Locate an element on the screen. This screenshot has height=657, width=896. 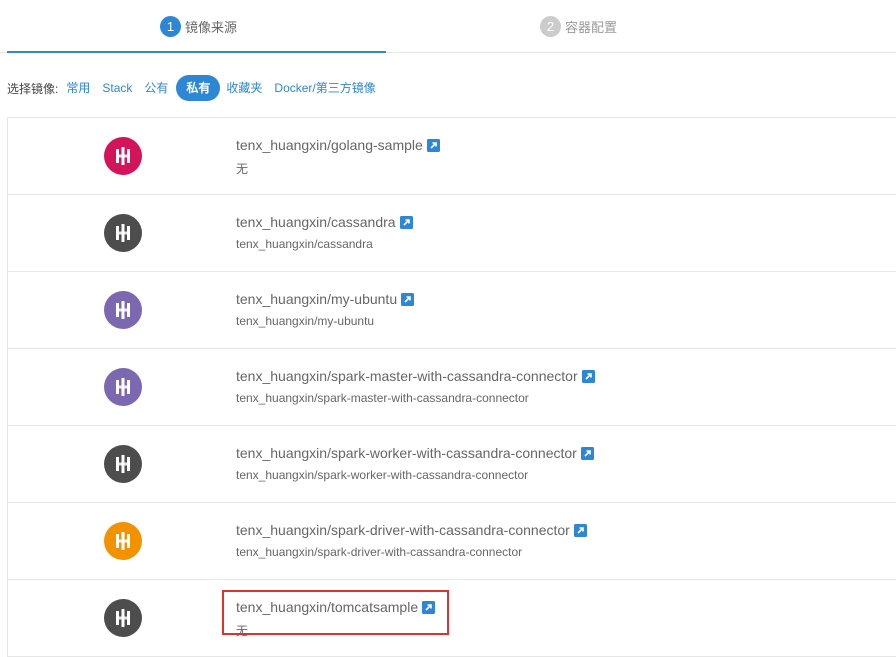
step-number: 1 is located at coordinates (170, 26).